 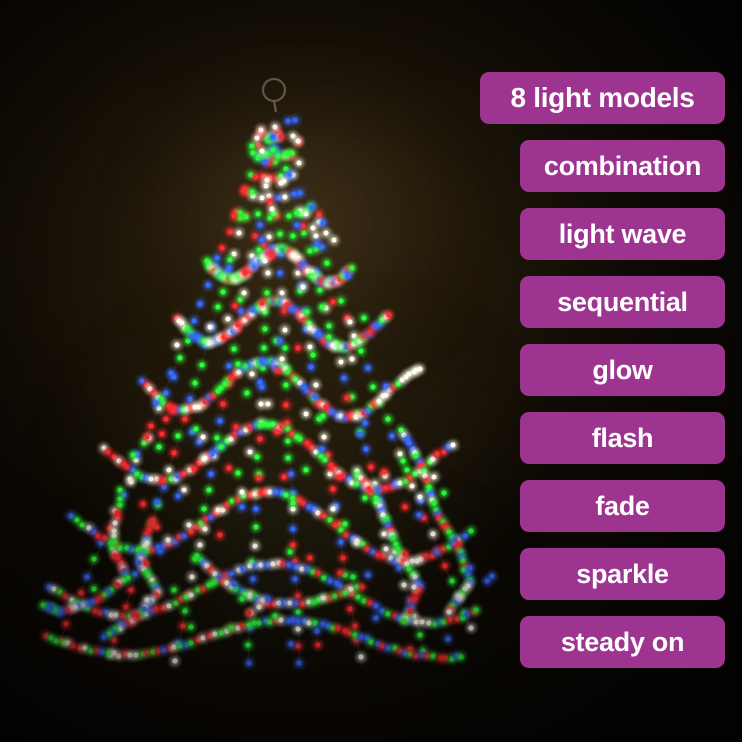 What do you see at coordinates (622, 370) in the screenshot?
I see `feature-label-chip: glow` at bounding box center [622, 370].